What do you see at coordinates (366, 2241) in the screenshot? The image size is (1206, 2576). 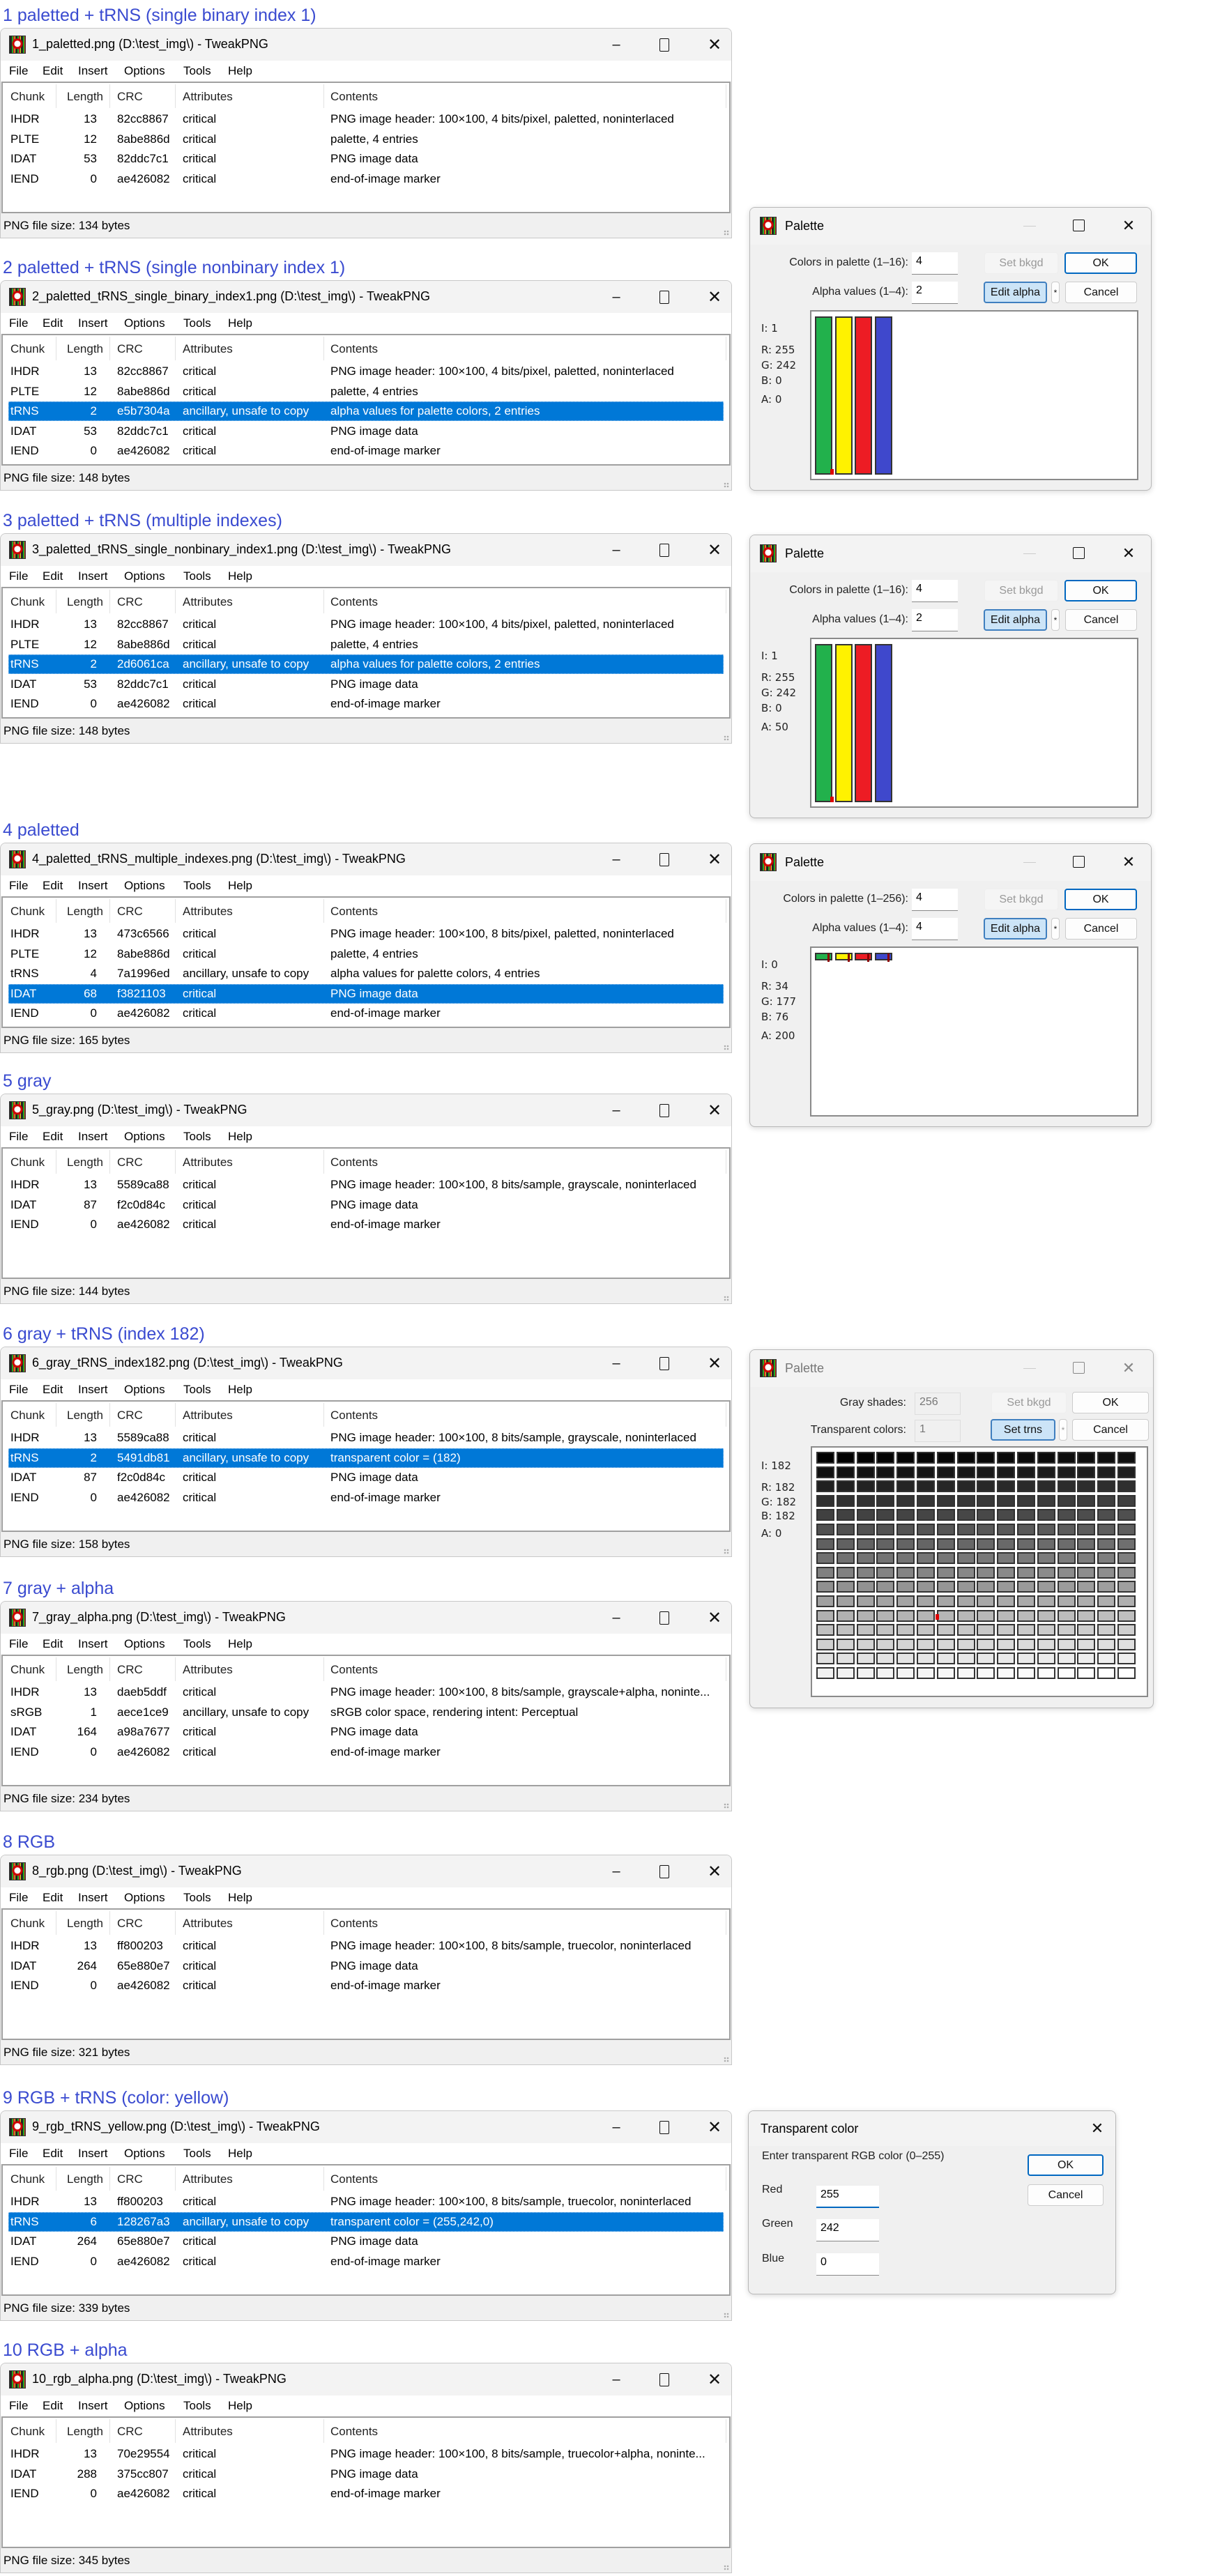 I see `chunk-row: IDAT 264 65e880e7 critical PNG image data` at bounding box center [366, 2241].